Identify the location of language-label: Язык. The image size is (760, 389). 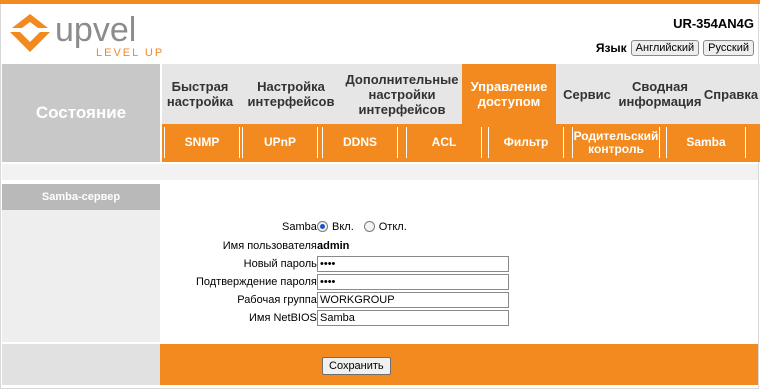
(611, 48).